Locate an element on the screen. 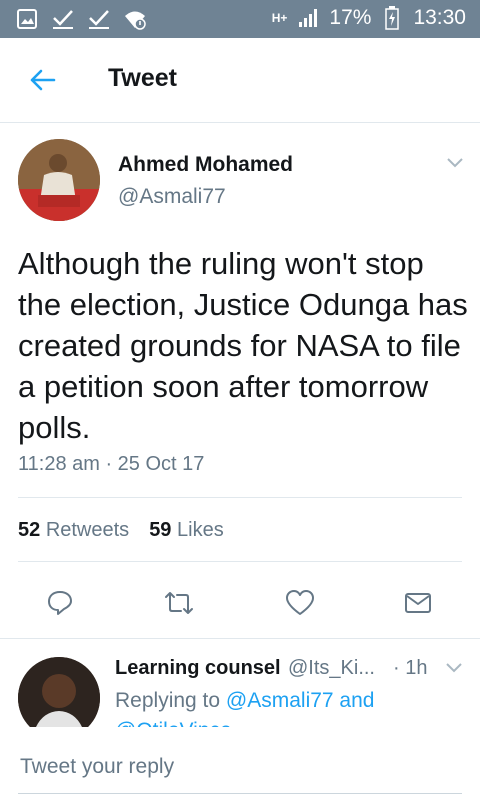  clock: 13:30 is located at coordinates (439, 17).